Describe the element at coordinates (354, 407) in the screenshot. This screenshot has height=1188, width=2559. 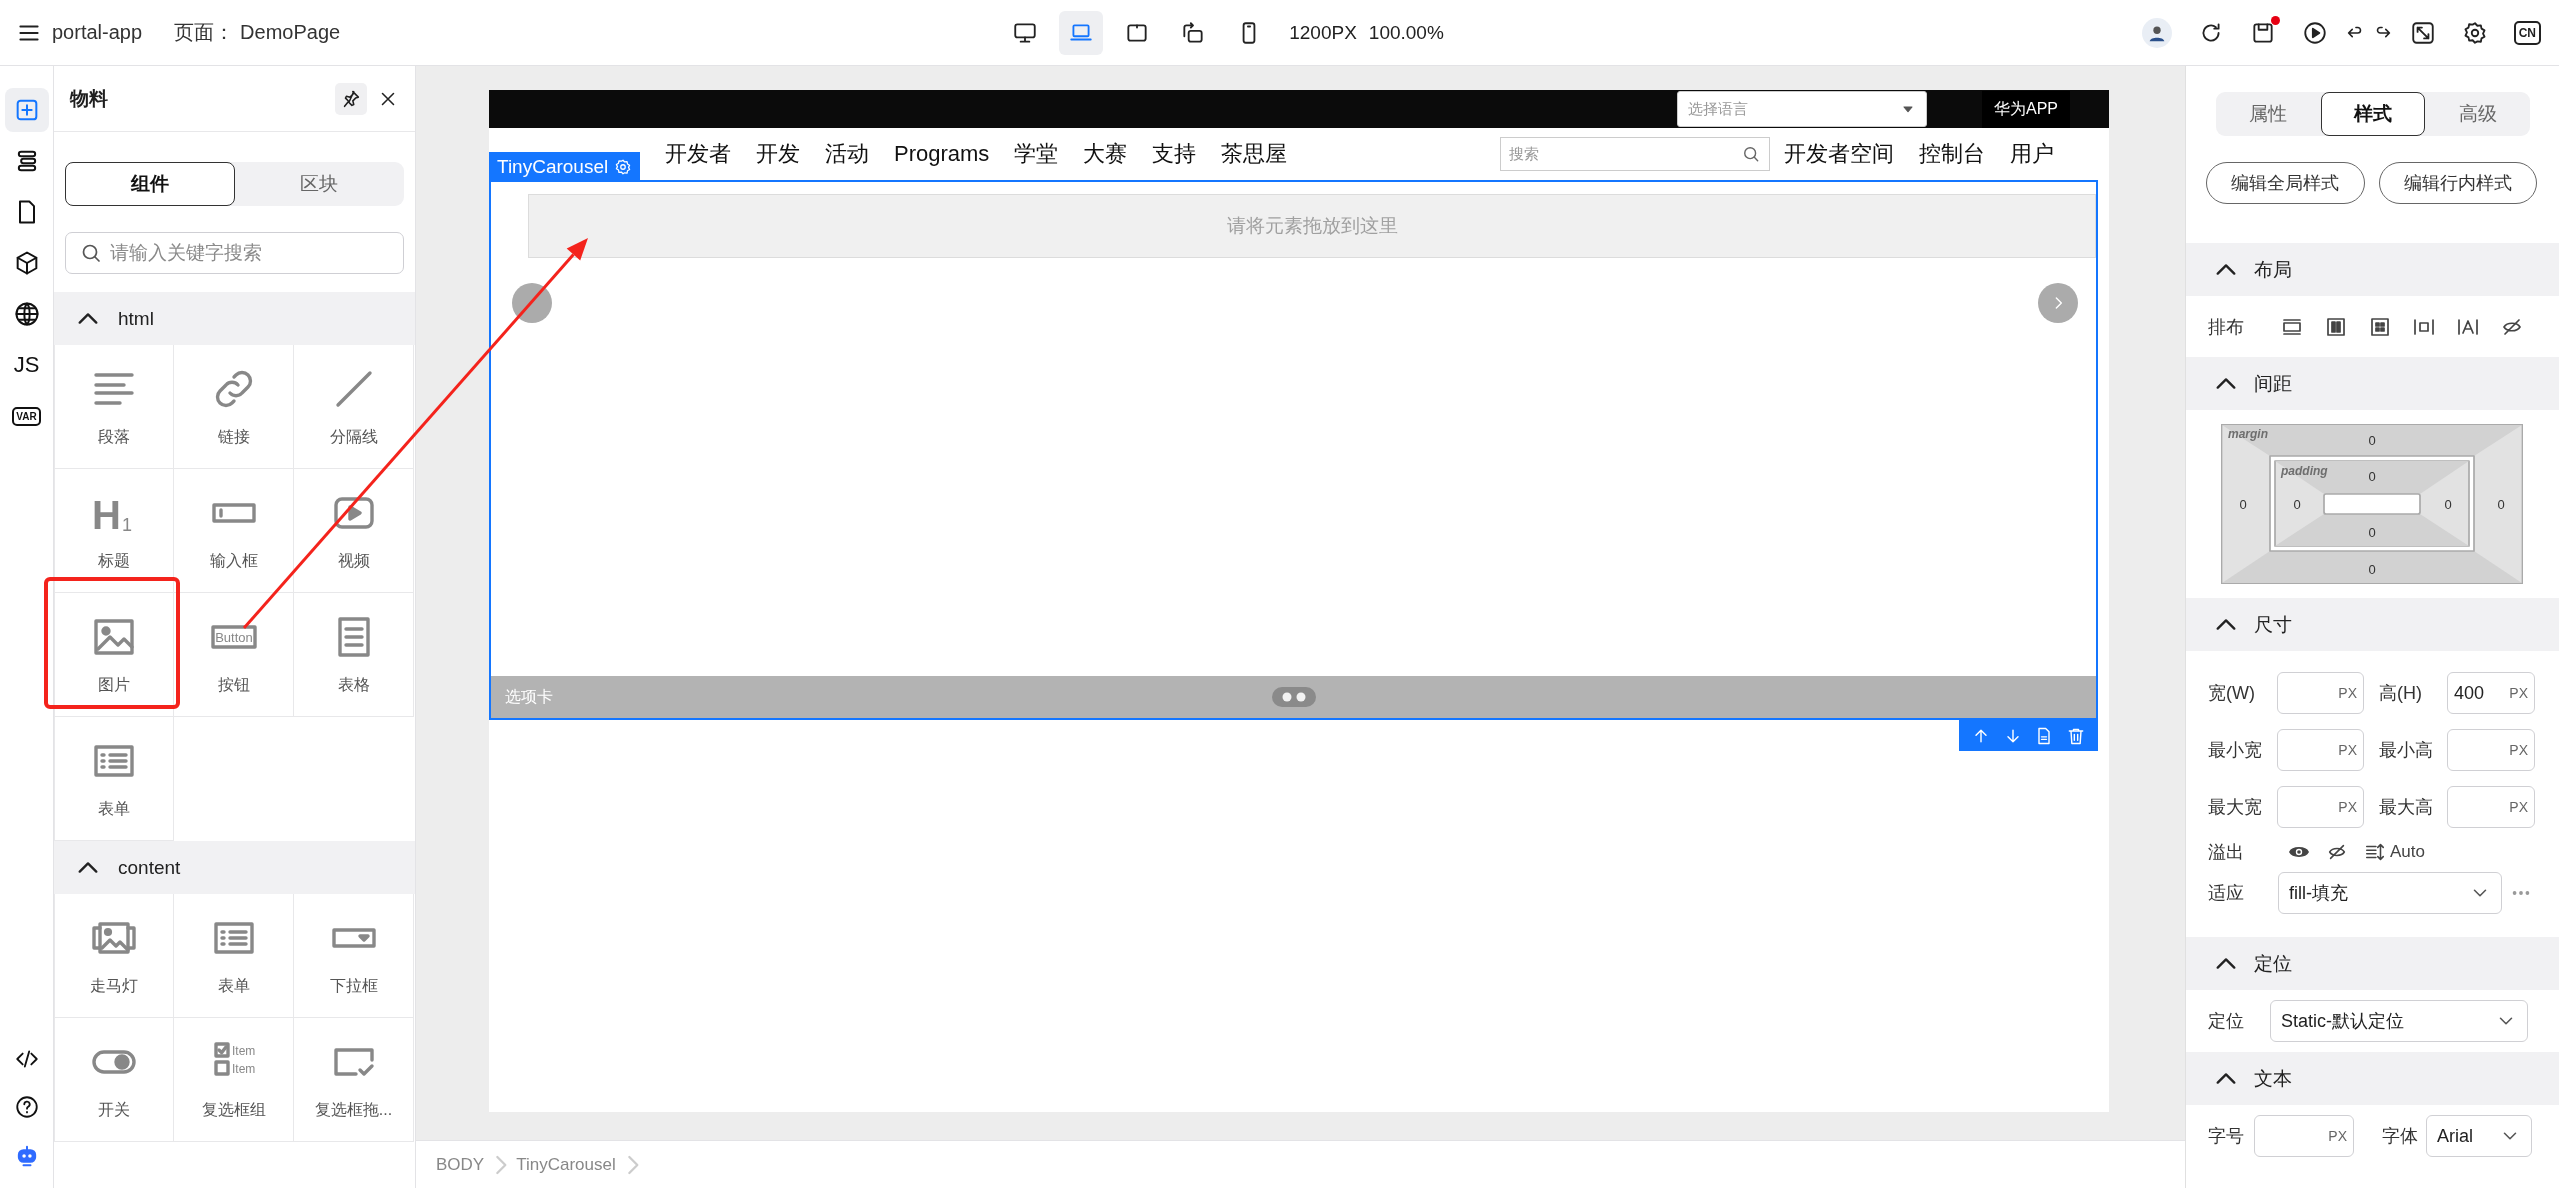
I see `component-item: 分隔线` at that location.